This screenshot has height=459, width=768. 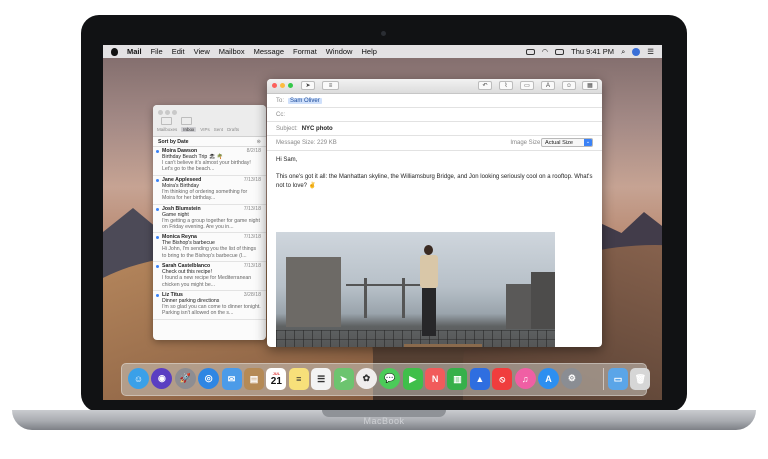 What do you see at coordinates (321, 379) in the screenshot?
I see `reminders-icon: ☰` at bounding box center [321, 379].